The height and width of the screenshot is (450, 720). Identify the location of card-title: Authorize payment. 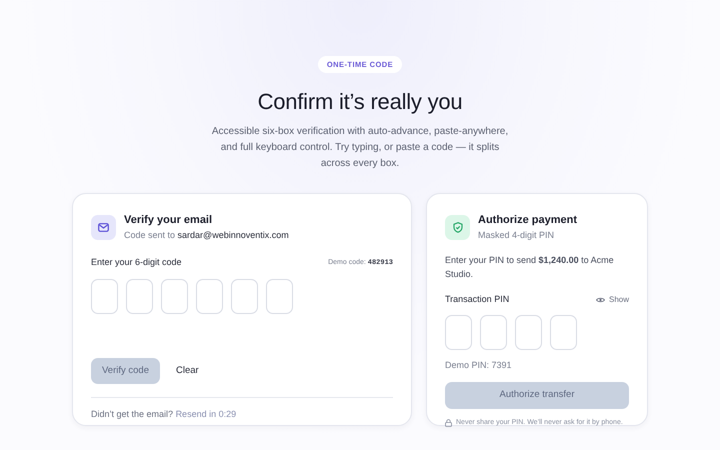
(528, 220).